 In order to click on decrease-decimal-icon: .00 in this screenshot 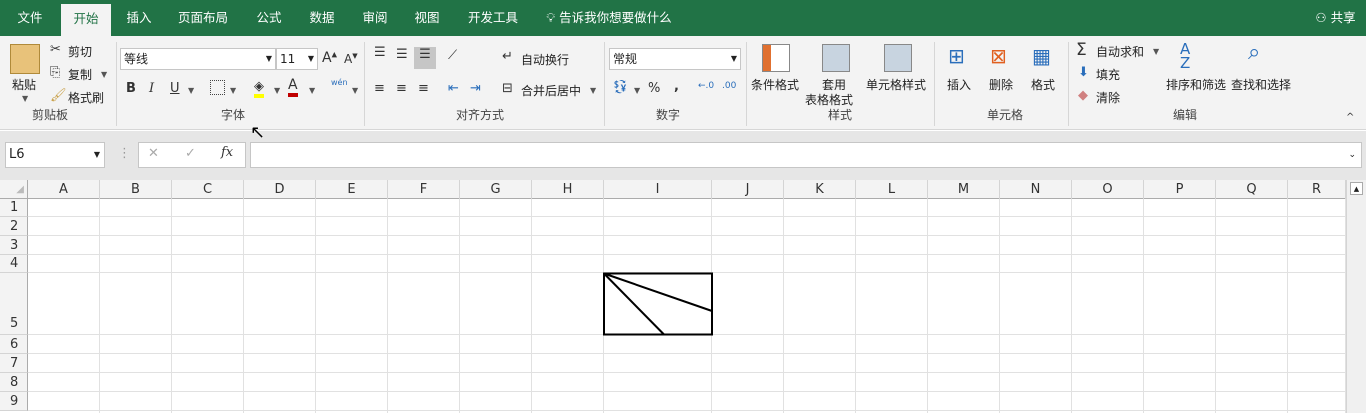, I will do `click(729, 86)`.